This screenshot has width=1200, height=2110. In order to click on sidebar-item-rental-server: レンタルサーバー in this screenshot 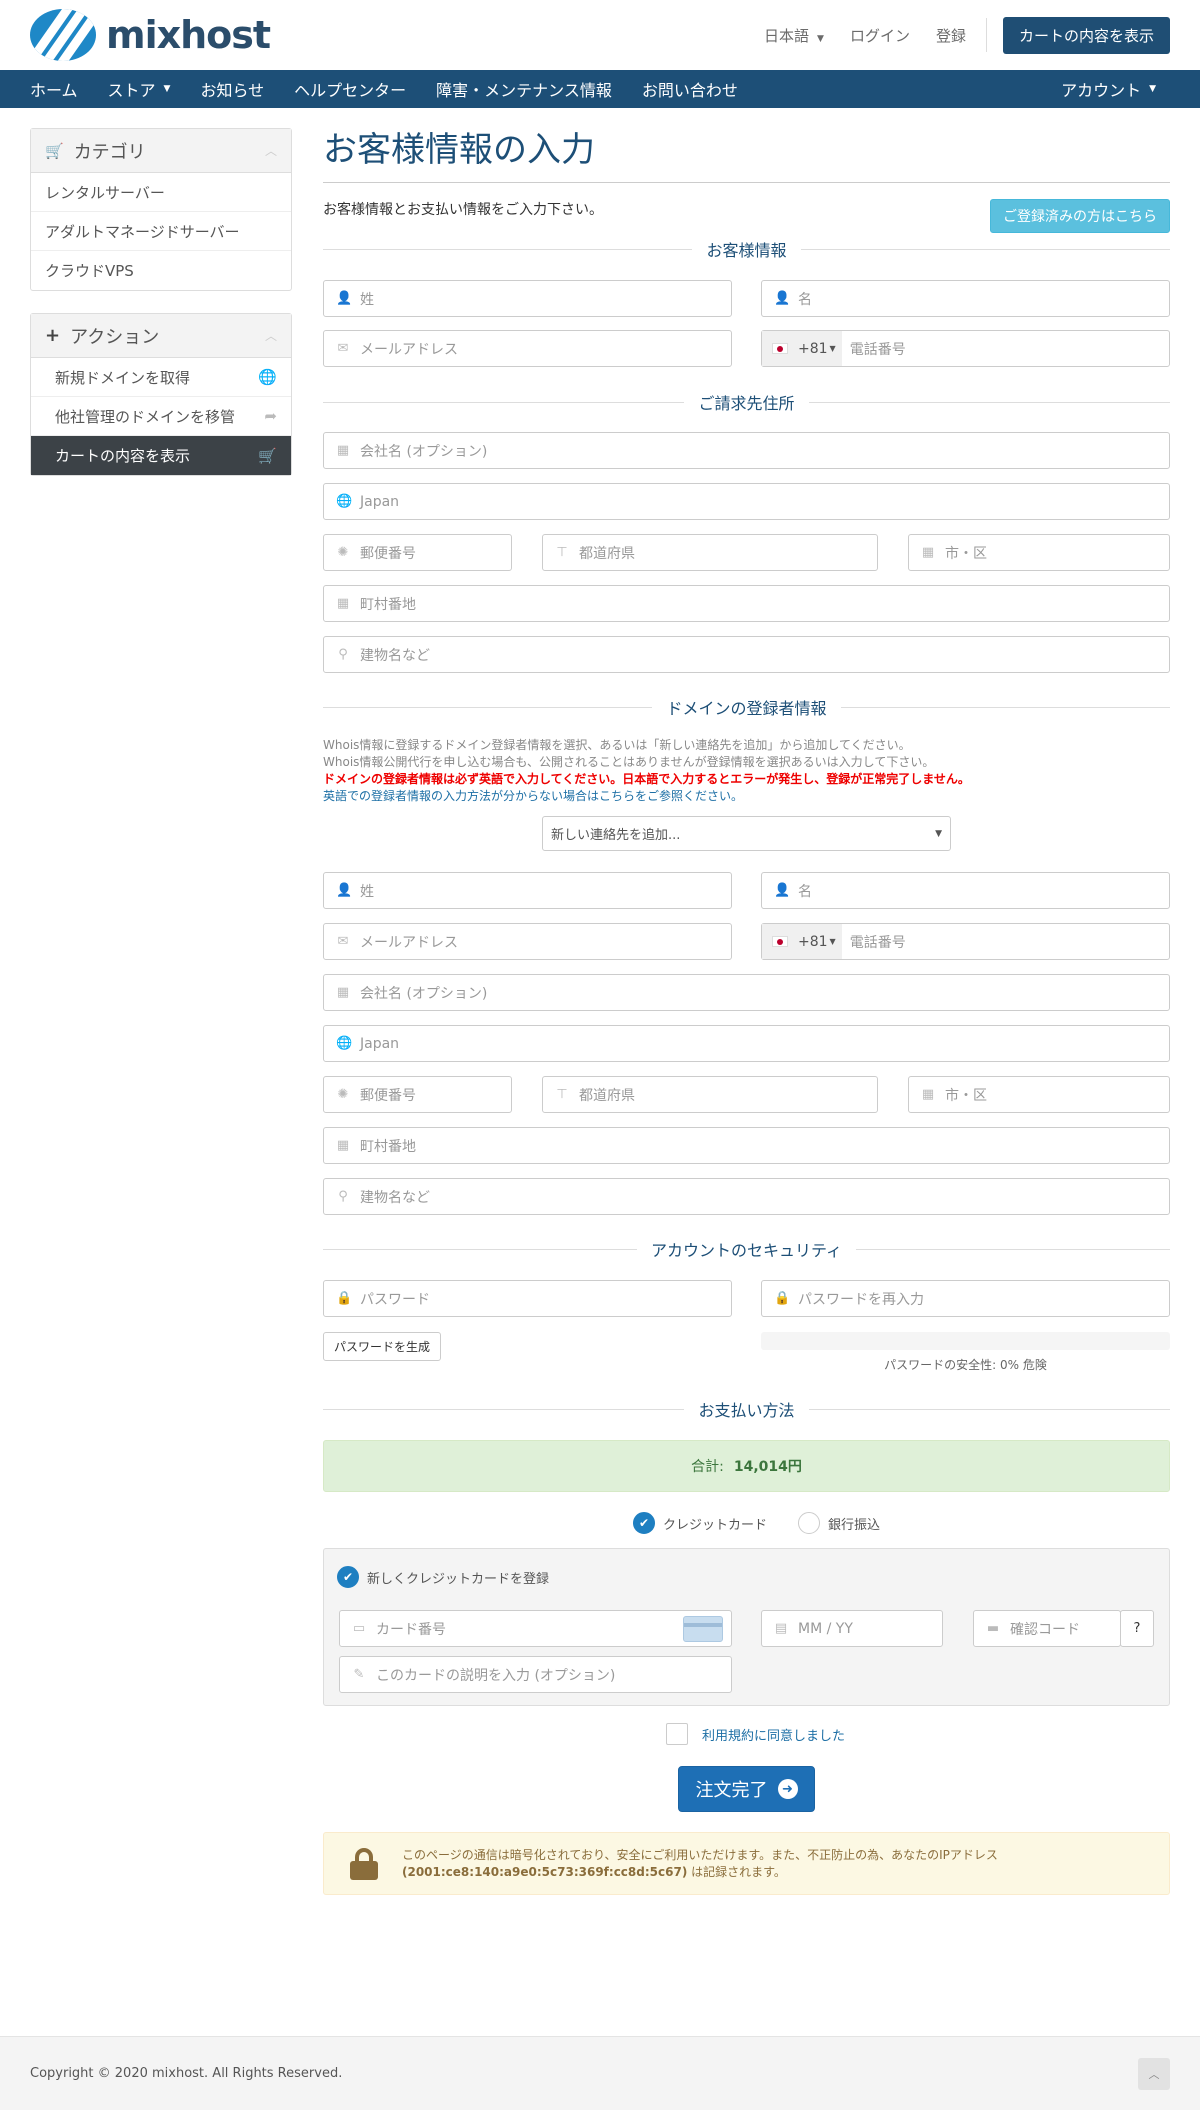, I will do `click(161, 192)`.